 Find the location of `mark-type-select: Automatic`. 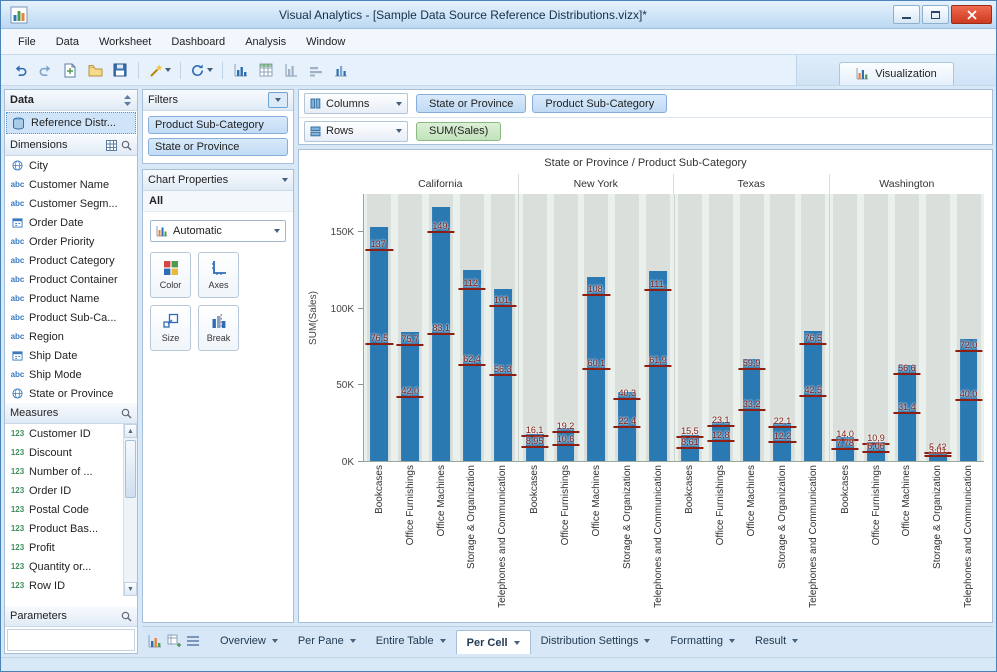

mark-type-select: Automatic is located at coordinates (218, 231).